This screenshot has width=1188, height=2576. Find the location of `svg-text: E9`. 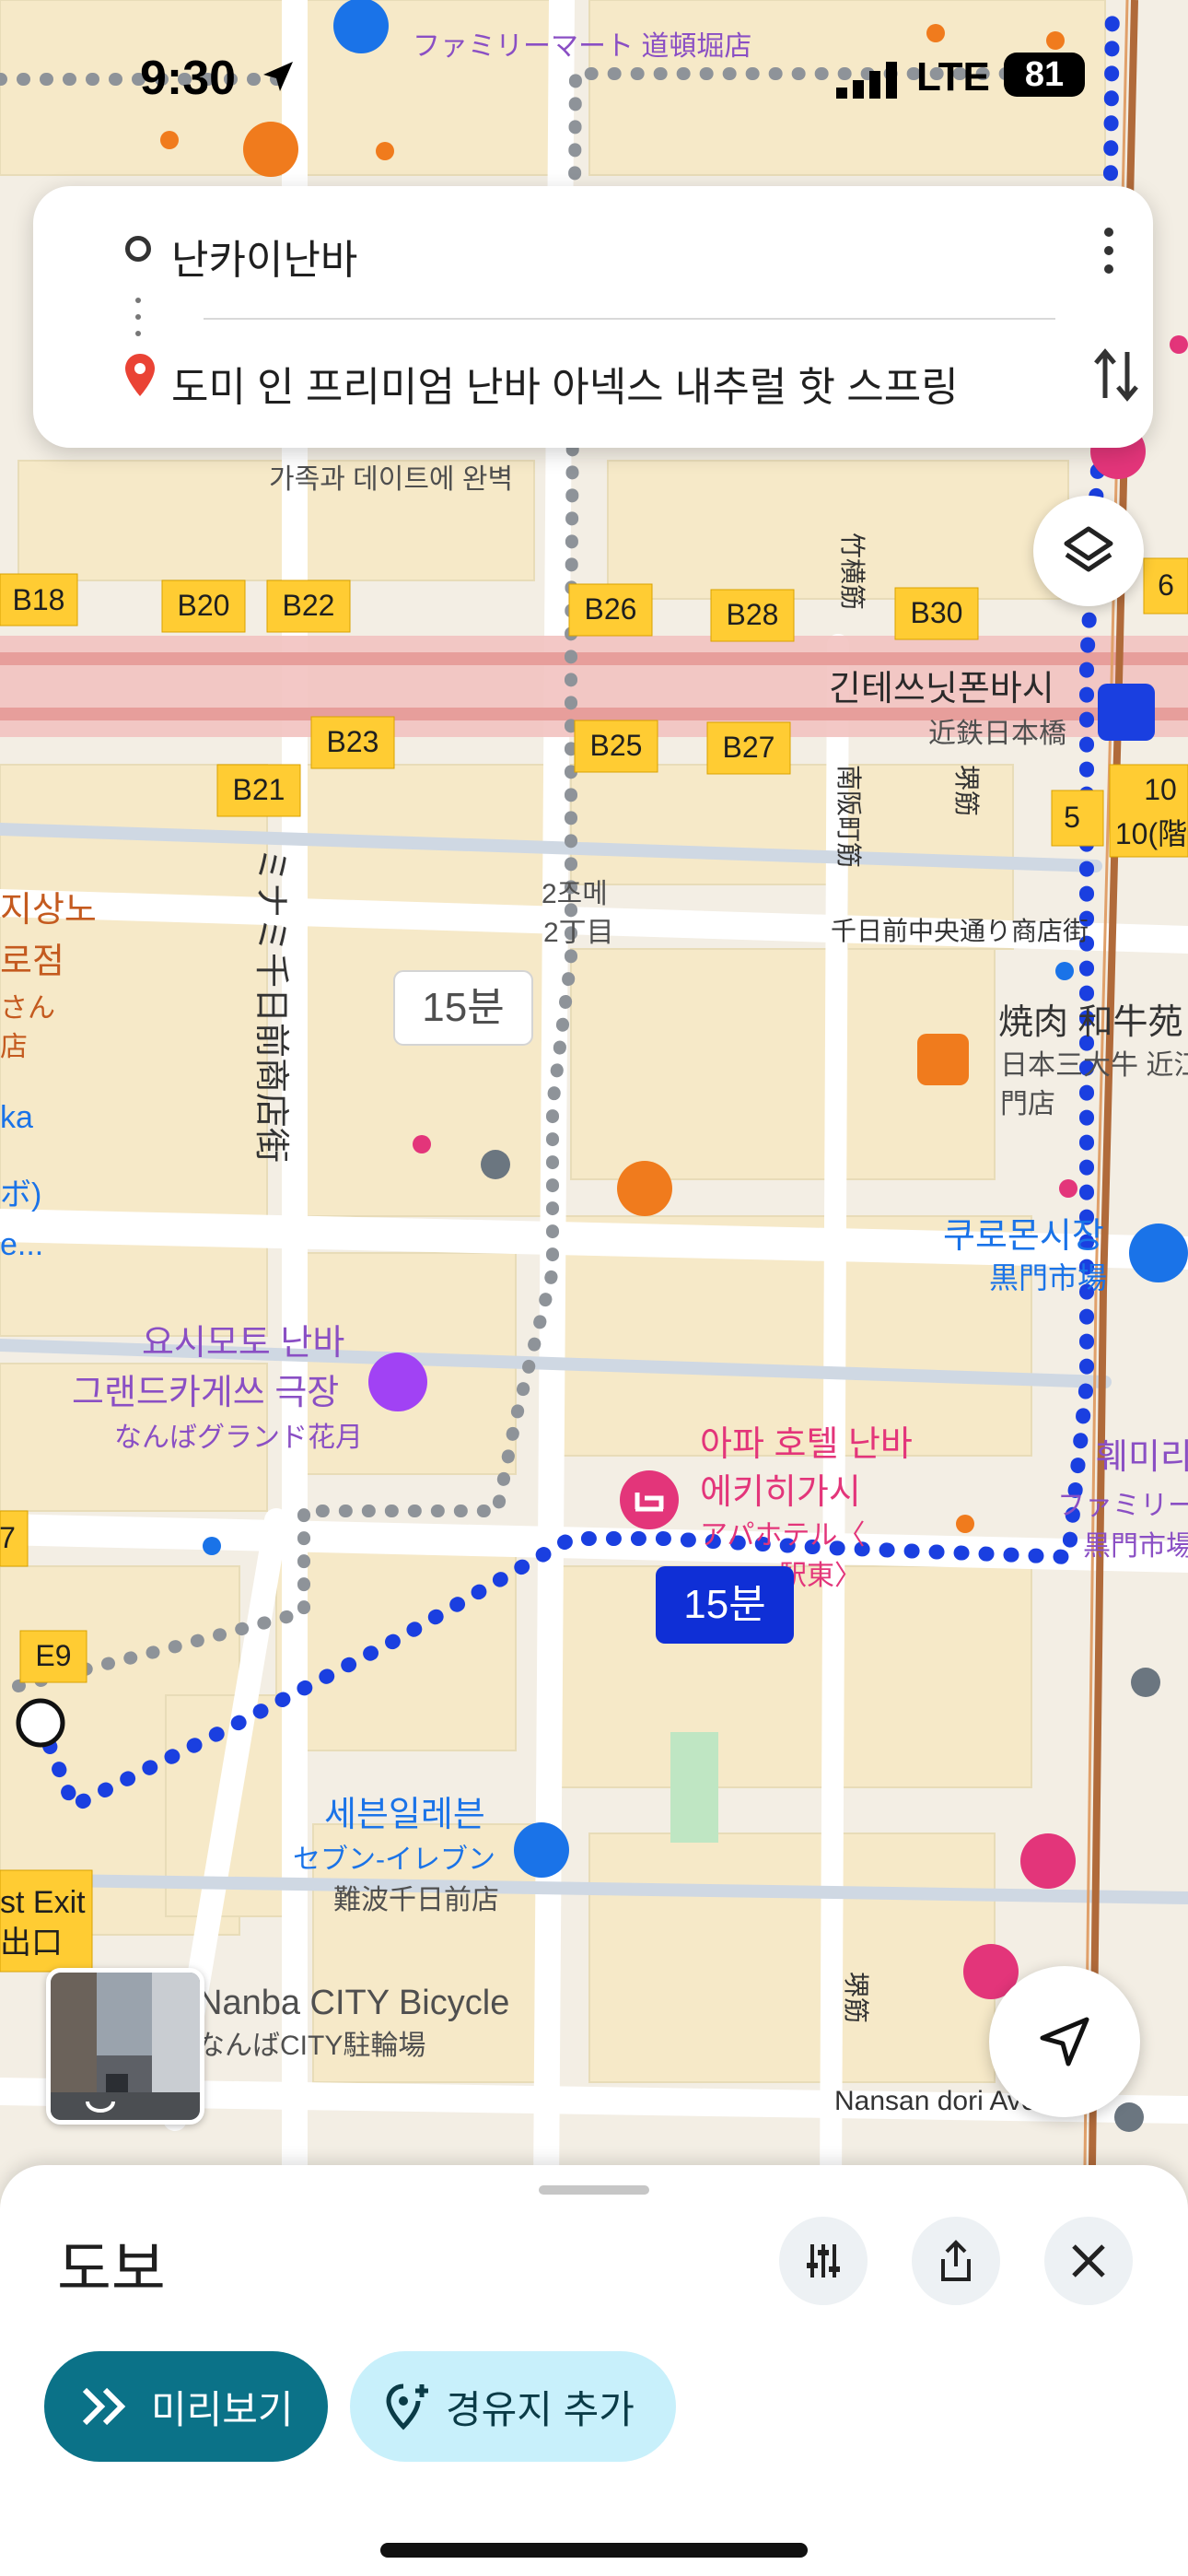

svg-text: E9 is located at coordinates (53, 1655).